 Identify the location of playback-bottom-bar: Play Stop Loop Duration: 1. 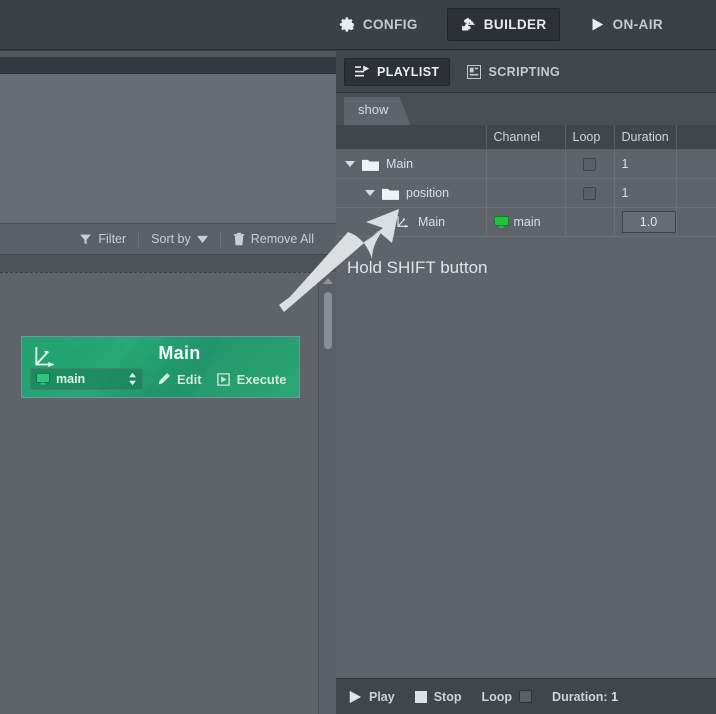
(526, 696).